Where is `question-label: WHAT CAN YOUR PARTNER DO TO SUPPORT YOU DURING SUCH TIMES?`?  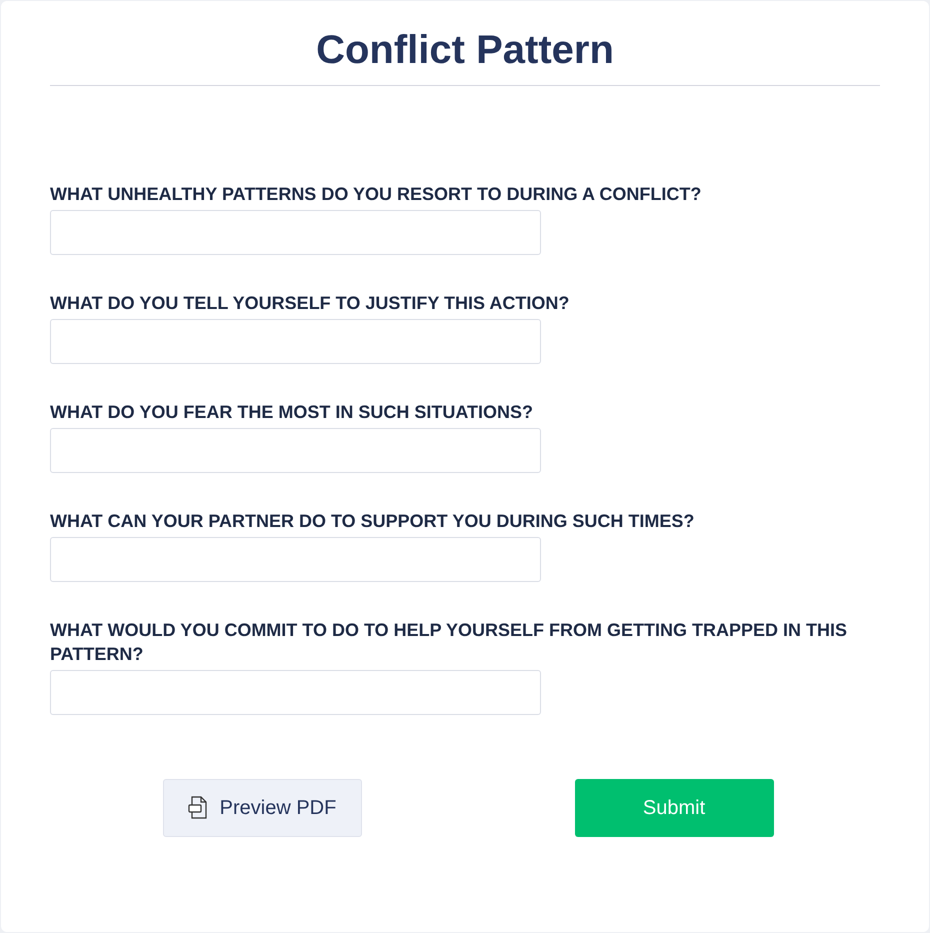
question-label: WHAT CAN YOUR PARTNER DO TO SUPPORT YOU DURING SUCH TIMES? is located at coordinates (373, 521).